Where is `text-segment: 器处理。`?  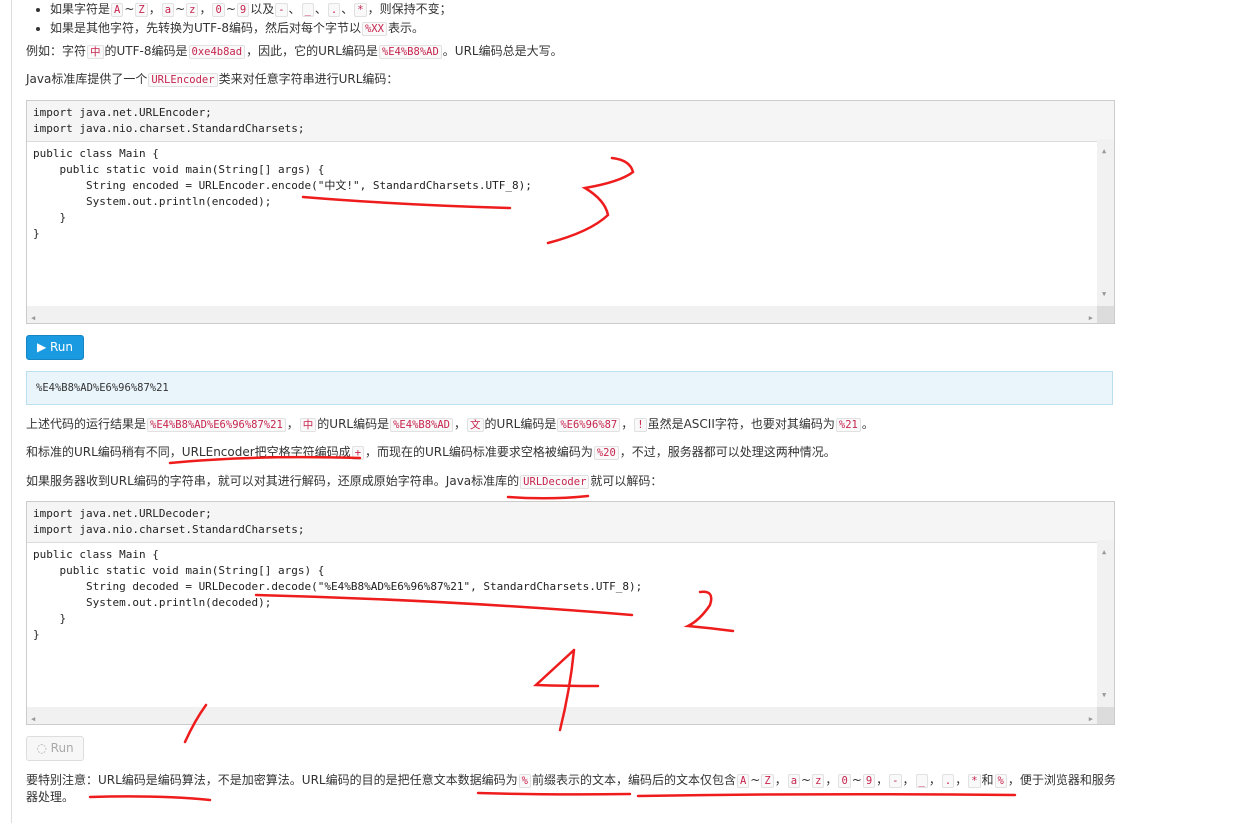 text-segment: 器处理。 is located at coordinates (50, 797).